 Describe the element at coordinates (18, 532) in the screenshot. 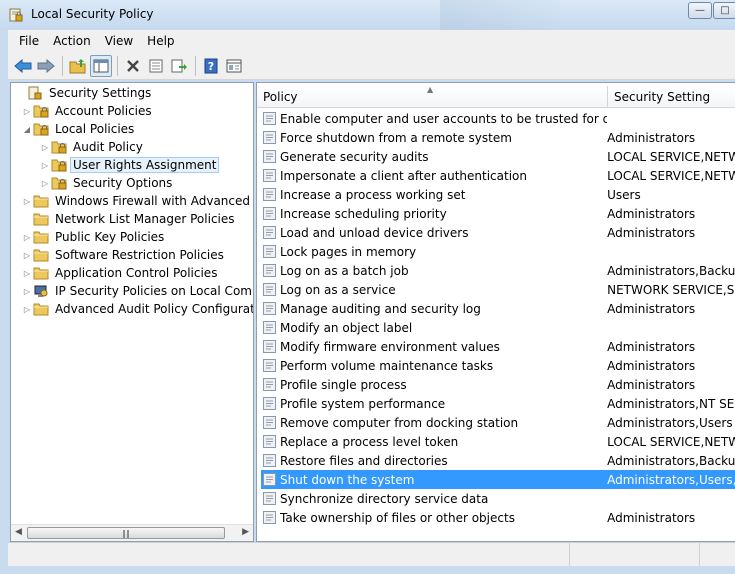

I see `scroll-left-icon: ◀` at that location.